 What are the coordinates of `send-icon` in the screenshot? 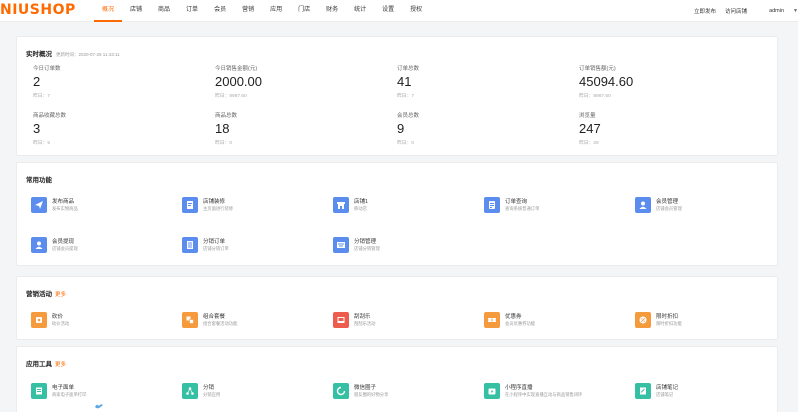 It's located at (39, 205).